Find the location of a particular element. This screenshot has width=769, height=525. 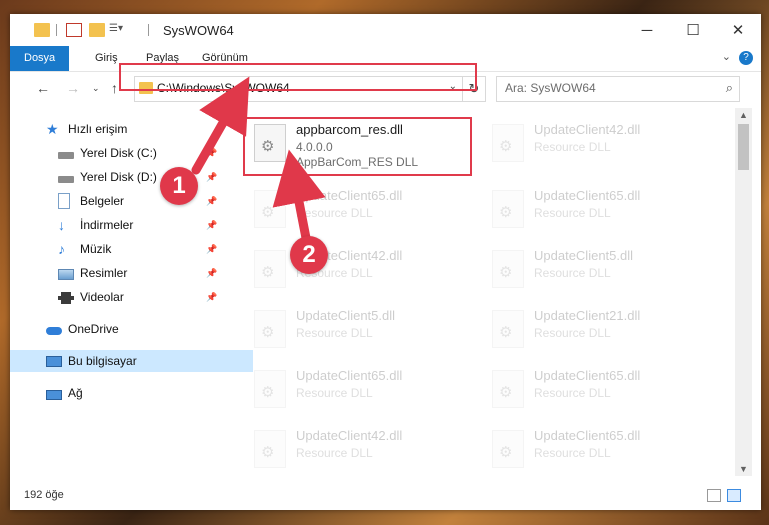

sidebar-item-documents: Belgeler is located at coordinates (91, 201).